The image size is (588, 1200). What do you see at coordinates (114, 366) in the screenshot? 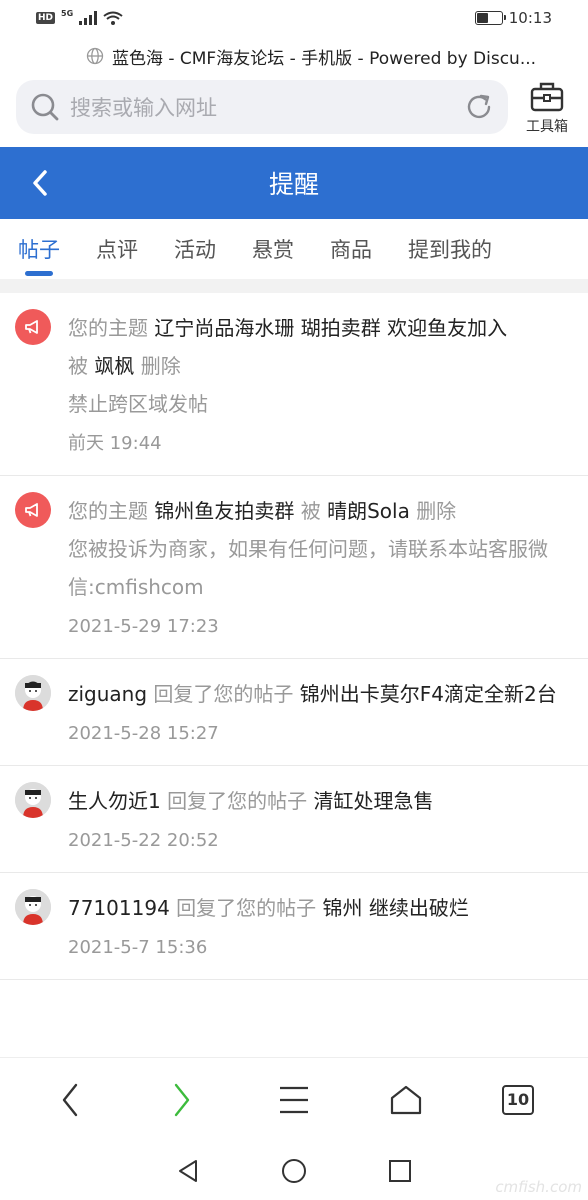
I see `actor-link: 飒枫` at bounding box center [114, 366].